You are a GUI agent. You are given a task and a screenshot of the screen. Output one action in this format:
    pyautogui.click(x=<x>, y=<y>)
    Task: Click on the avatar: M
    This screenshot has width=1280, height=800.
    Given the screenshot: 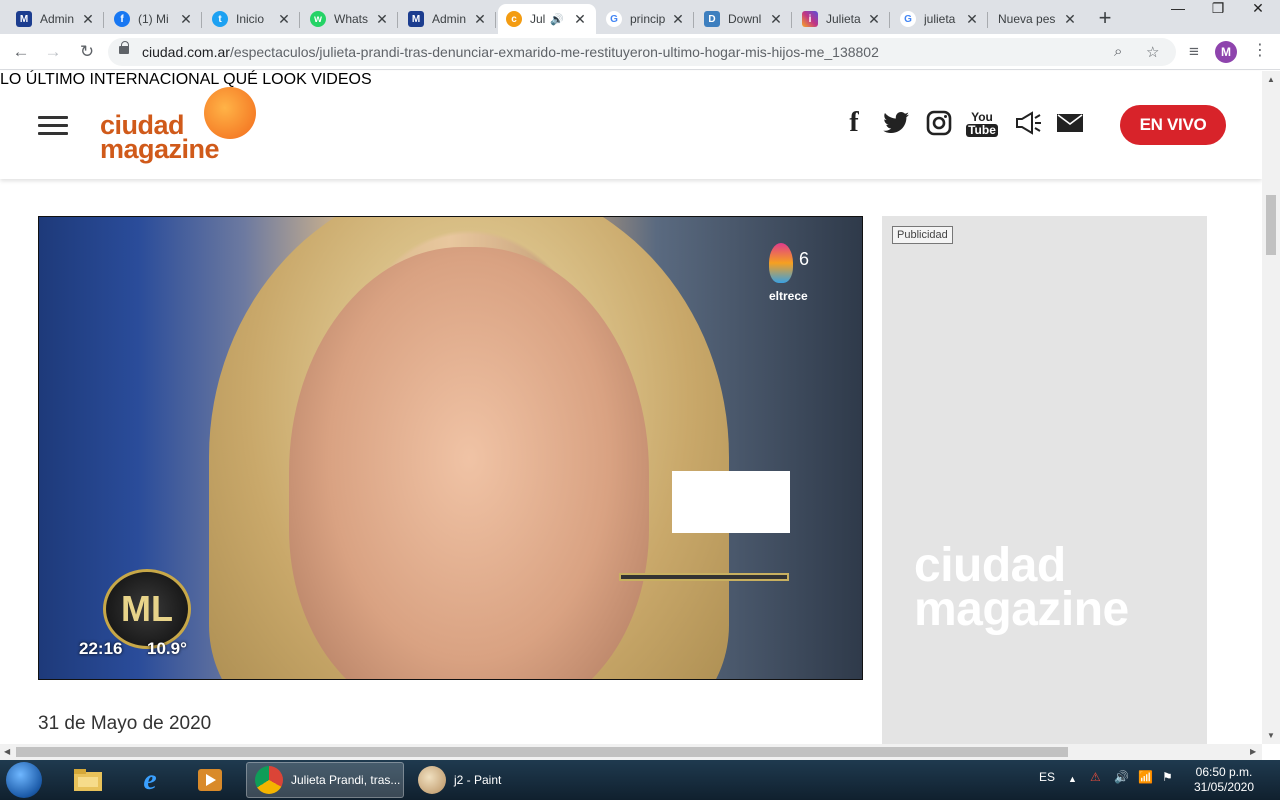 What is the action you would take?
    pyautogui.click(x=1226, y=52)
    